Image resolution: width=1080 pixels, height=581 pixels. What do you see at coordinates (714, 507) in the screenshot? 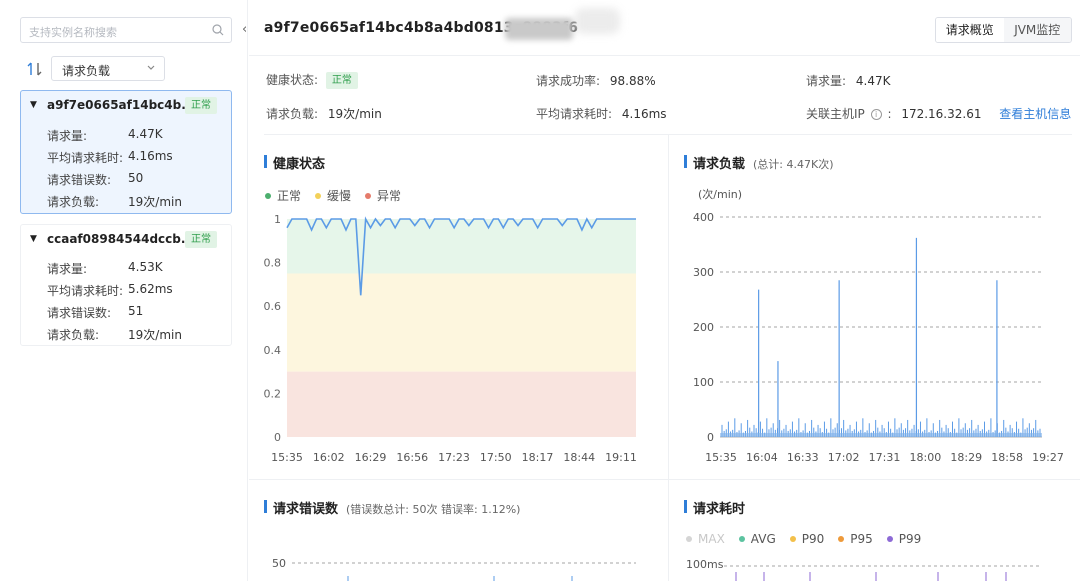
I see `latency-panel-title: 请求耗时` at bounding box center [714, 507].